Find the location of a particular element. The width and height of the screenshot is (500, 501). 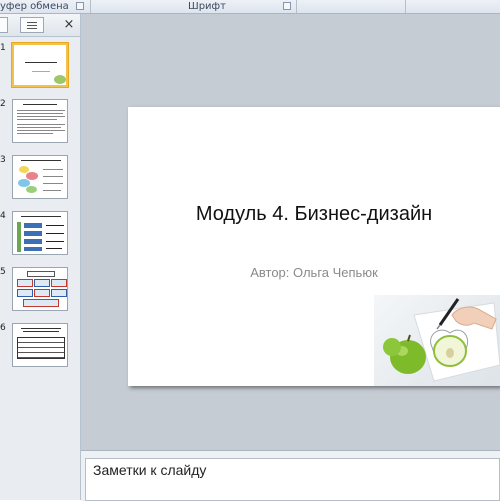

ribbon-group-labels: уфер обмена Шрифт is located at coordinates (250, 7).